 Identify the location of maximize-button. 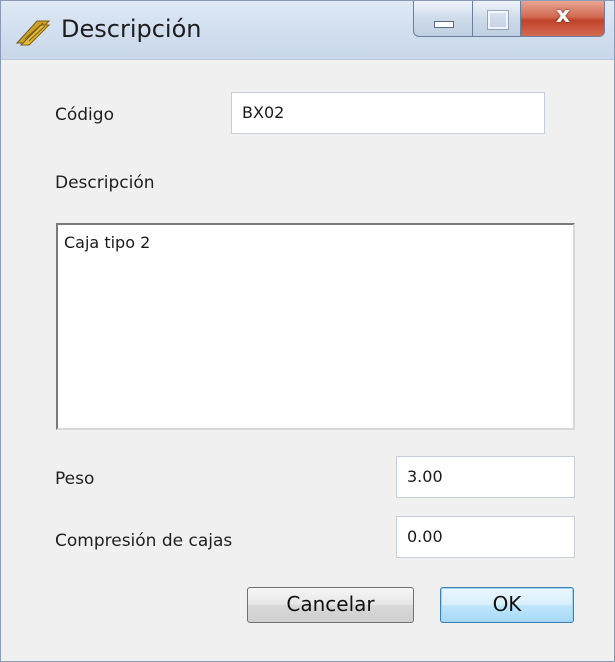
(497, 19).